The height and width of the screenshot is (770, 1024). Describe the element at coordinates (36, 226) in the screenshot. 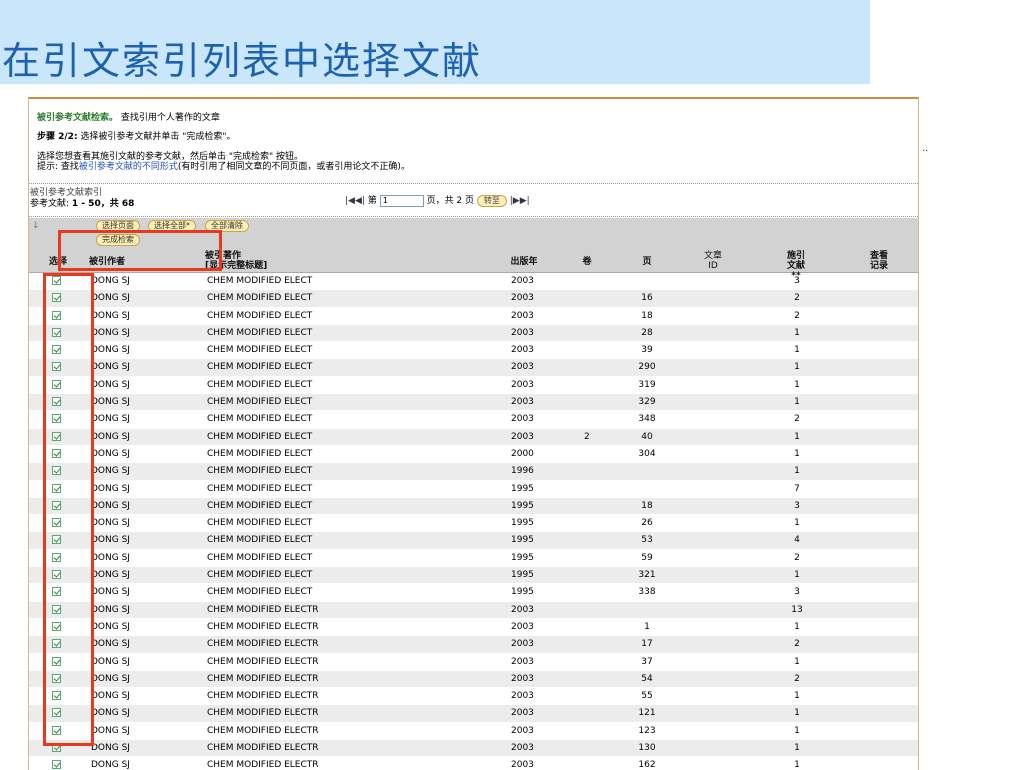

I see `arrow-down-icon: ↓` at that location.